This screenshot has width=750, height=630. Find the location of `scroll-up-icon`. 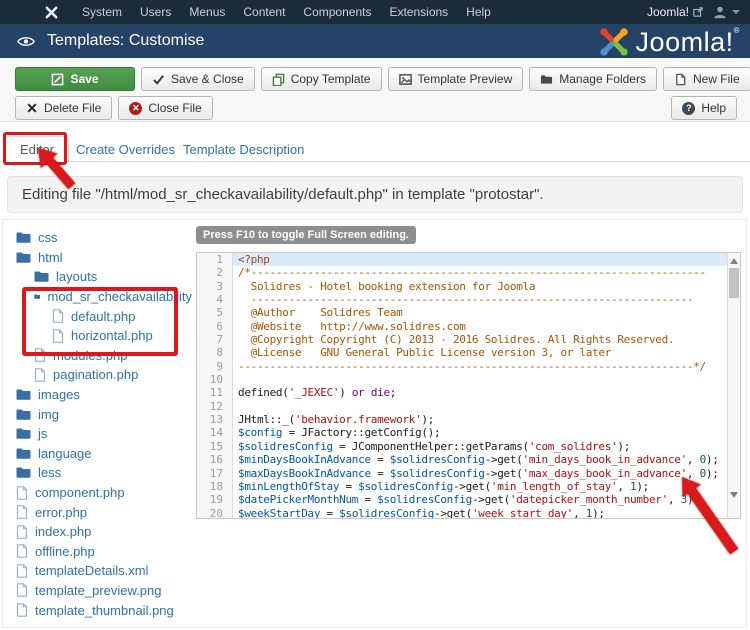

scroll-up-icon is located at coordinates (734, 261).